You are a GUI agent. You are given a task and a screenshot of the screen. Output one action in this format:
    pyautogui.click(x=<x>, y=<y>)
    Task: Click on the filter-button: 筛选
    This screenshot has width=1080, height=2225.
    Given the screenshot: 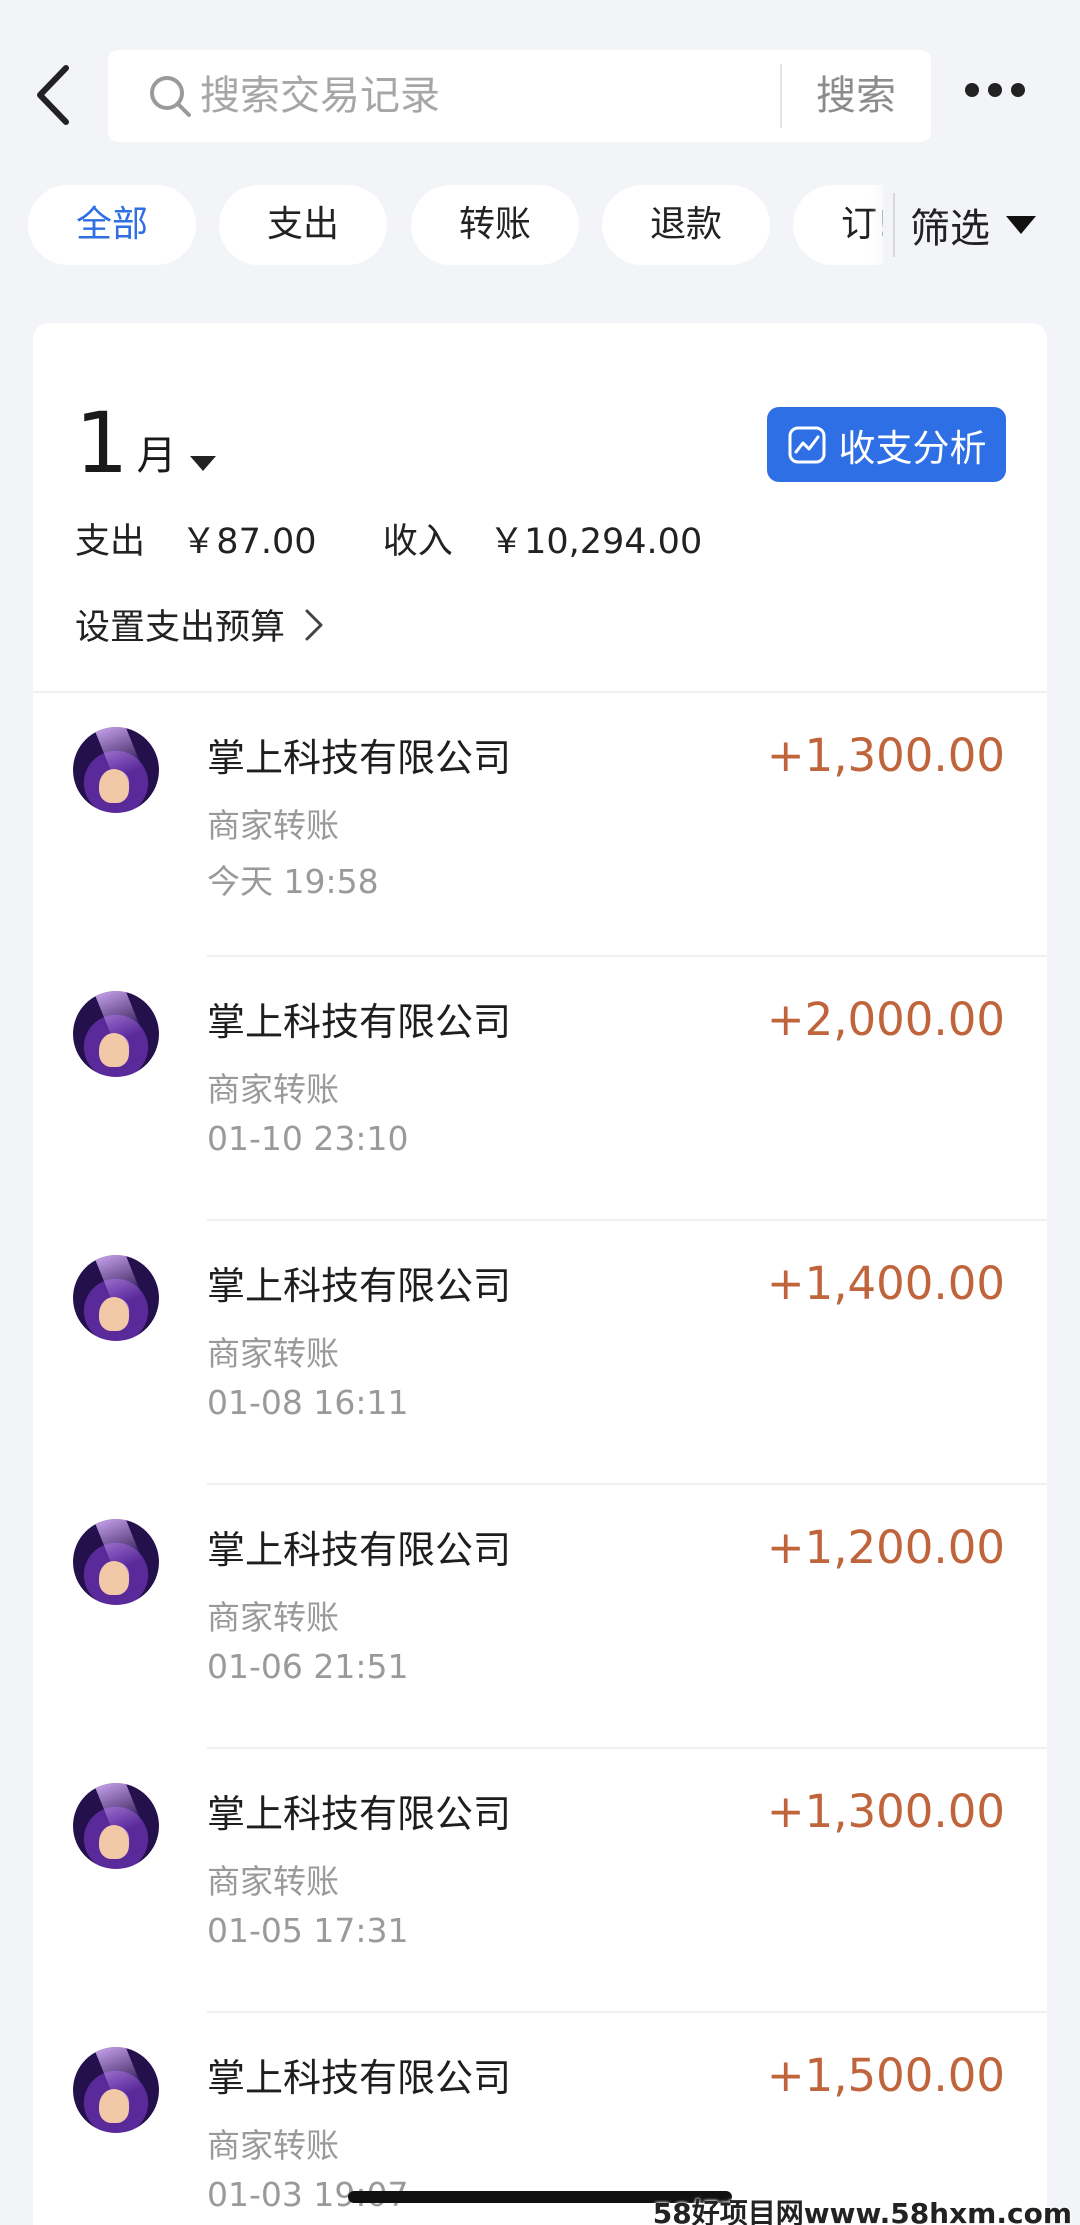 What is the action you would take?
    pyautogui.click(x=973, y=225)
    